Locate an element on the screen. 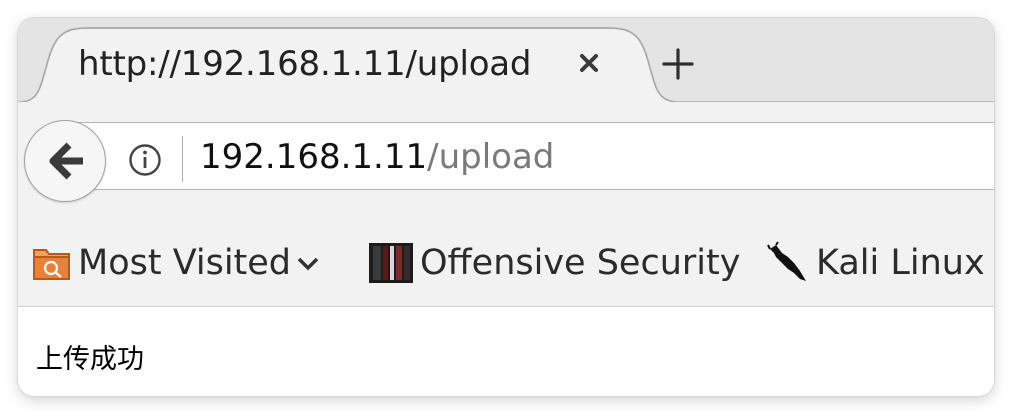 The height and width of the screenshot is (414, 1012). offsec-logo-icon is located at coordinates (391, 263).